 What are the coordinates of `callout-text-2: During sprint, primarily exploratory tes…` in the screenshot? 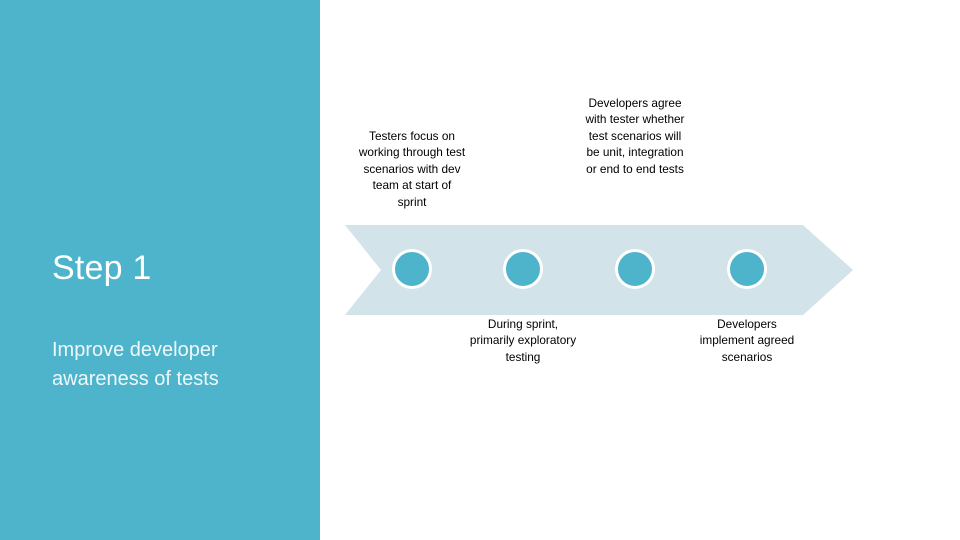 It's located at (523, 340).